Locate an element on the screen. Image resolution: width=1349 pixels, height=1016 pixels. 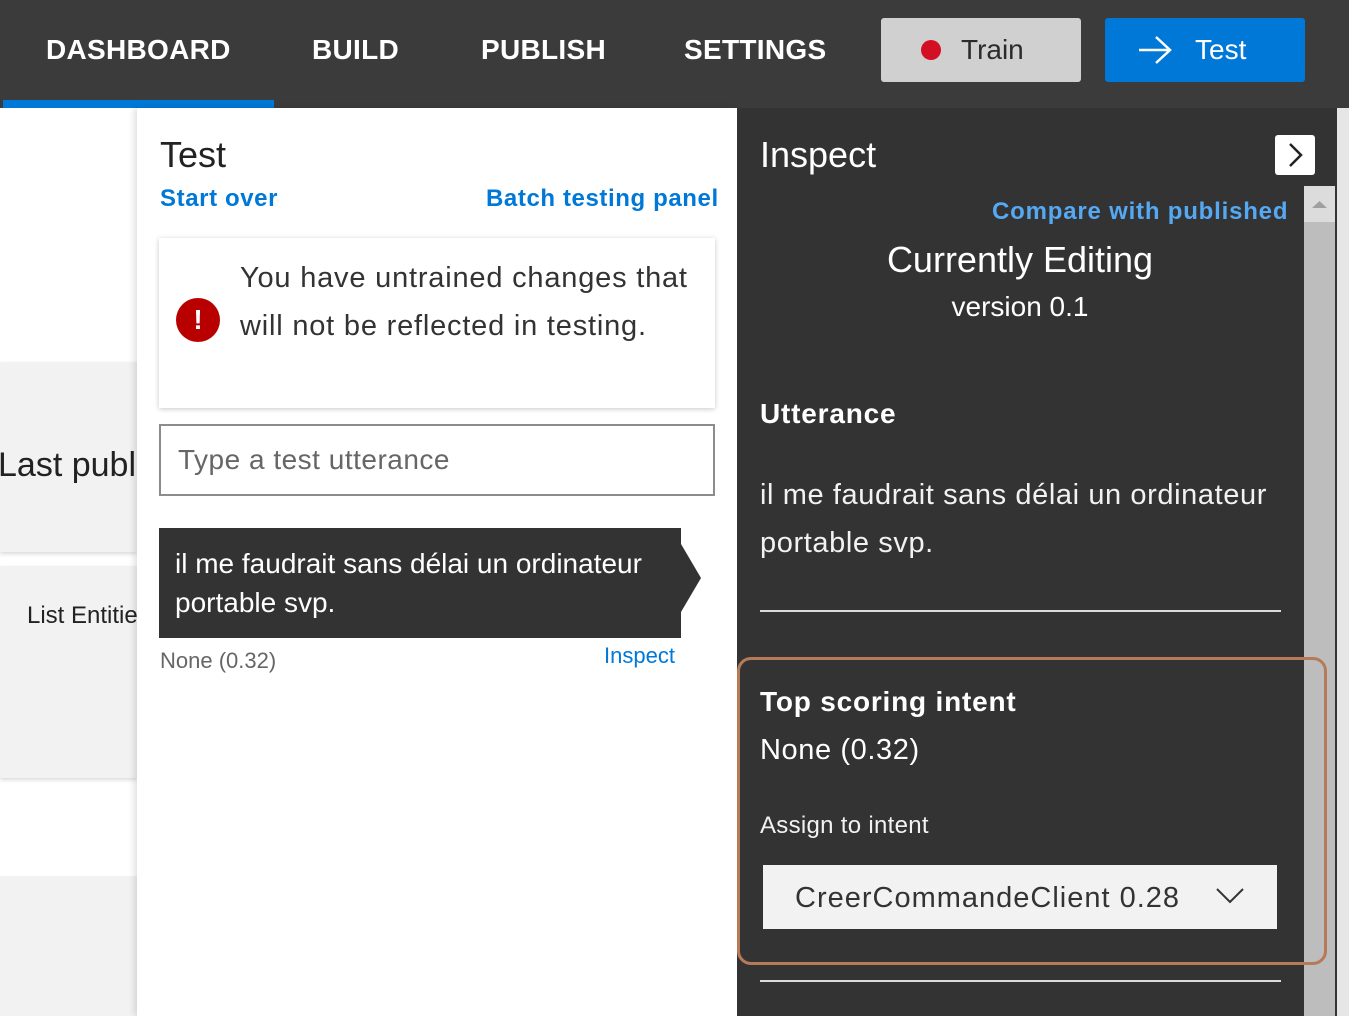
train-status-dot-icon is located at coordinates (931, 50).